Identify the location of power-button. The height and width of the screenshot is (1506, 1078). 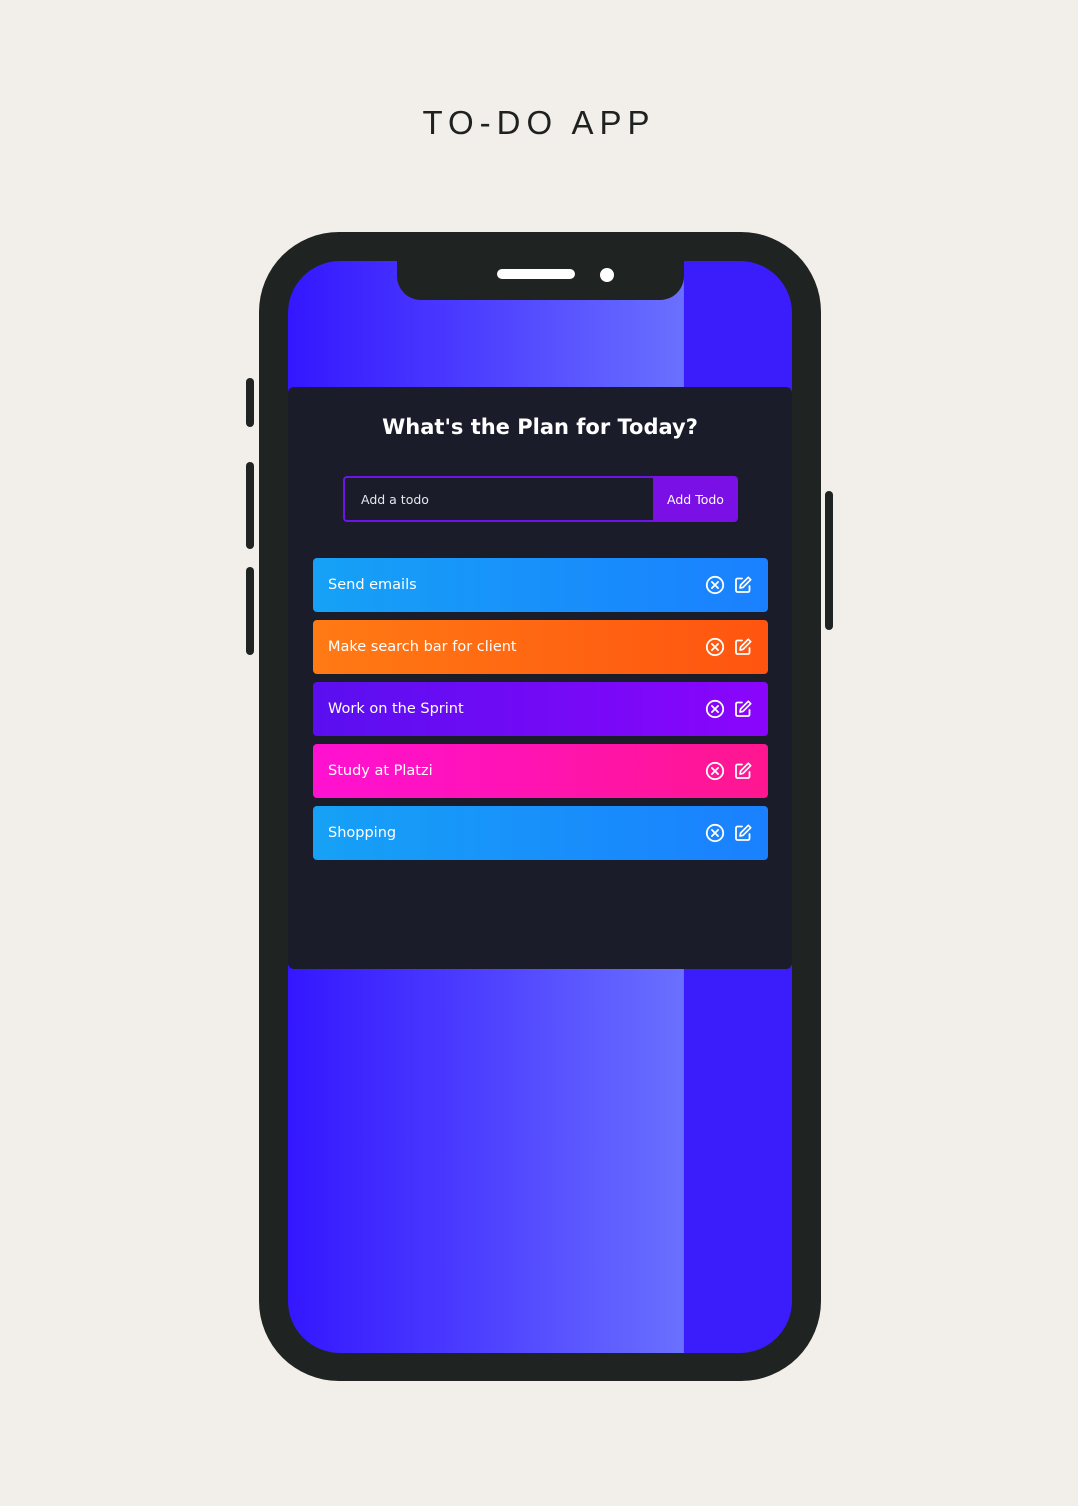
(829, 560).